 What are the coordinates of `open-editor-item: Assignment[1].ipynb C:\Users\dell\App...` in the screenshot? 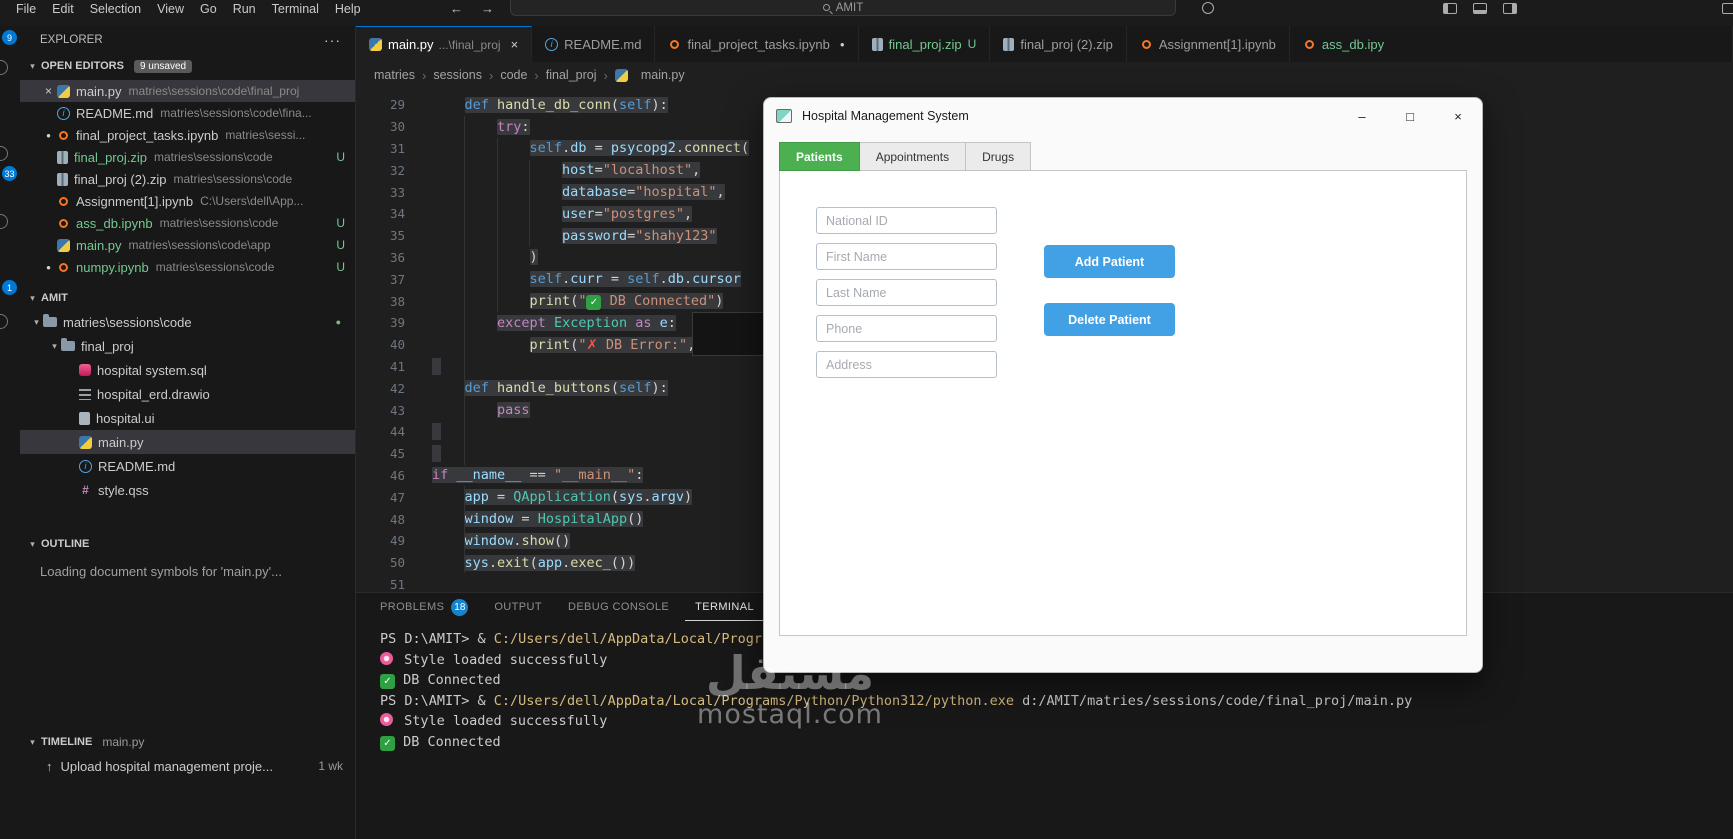 It's located at (187, 201).